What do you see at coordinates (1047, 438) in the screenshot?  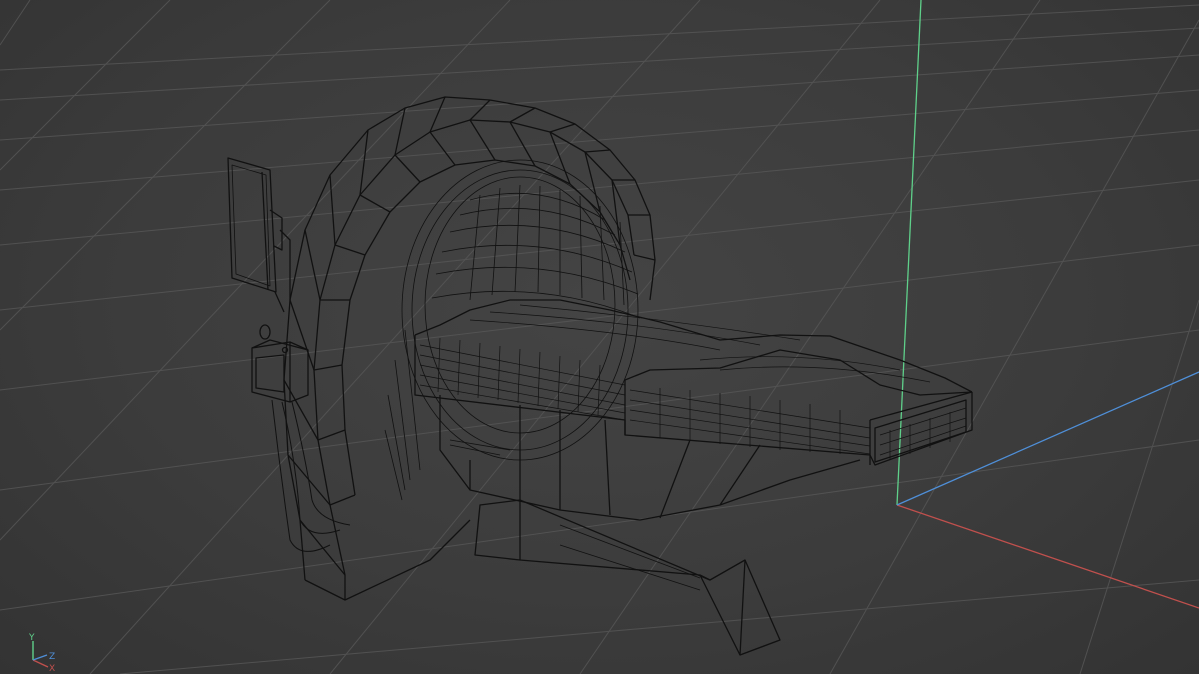 I see `z-axis-line` at bounding box center [1047, 438].